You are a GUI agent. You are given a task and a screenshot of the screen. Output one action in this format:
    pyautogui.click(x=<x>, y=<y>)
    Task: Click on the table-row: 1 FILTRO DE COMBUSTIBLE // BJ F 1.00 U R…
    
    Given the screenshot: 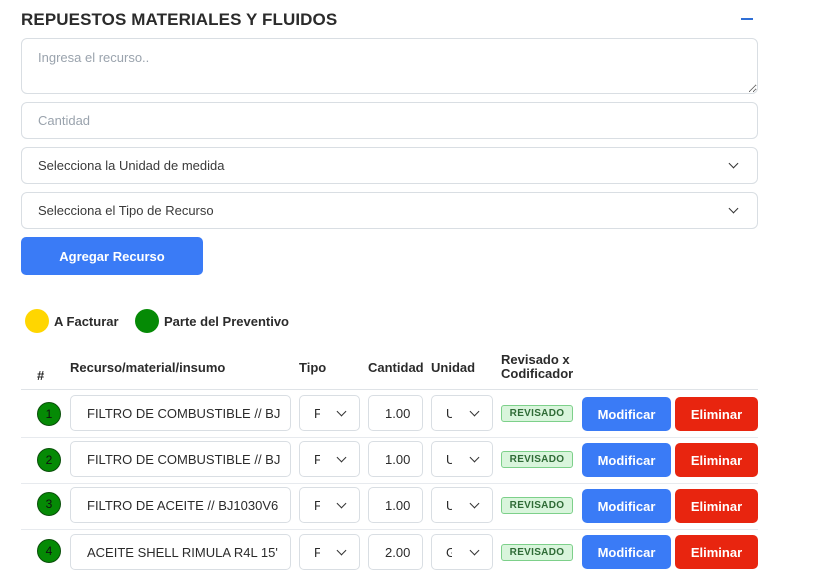 What is the action you would take?
    pyautogui.click(x=406, y=413)
    